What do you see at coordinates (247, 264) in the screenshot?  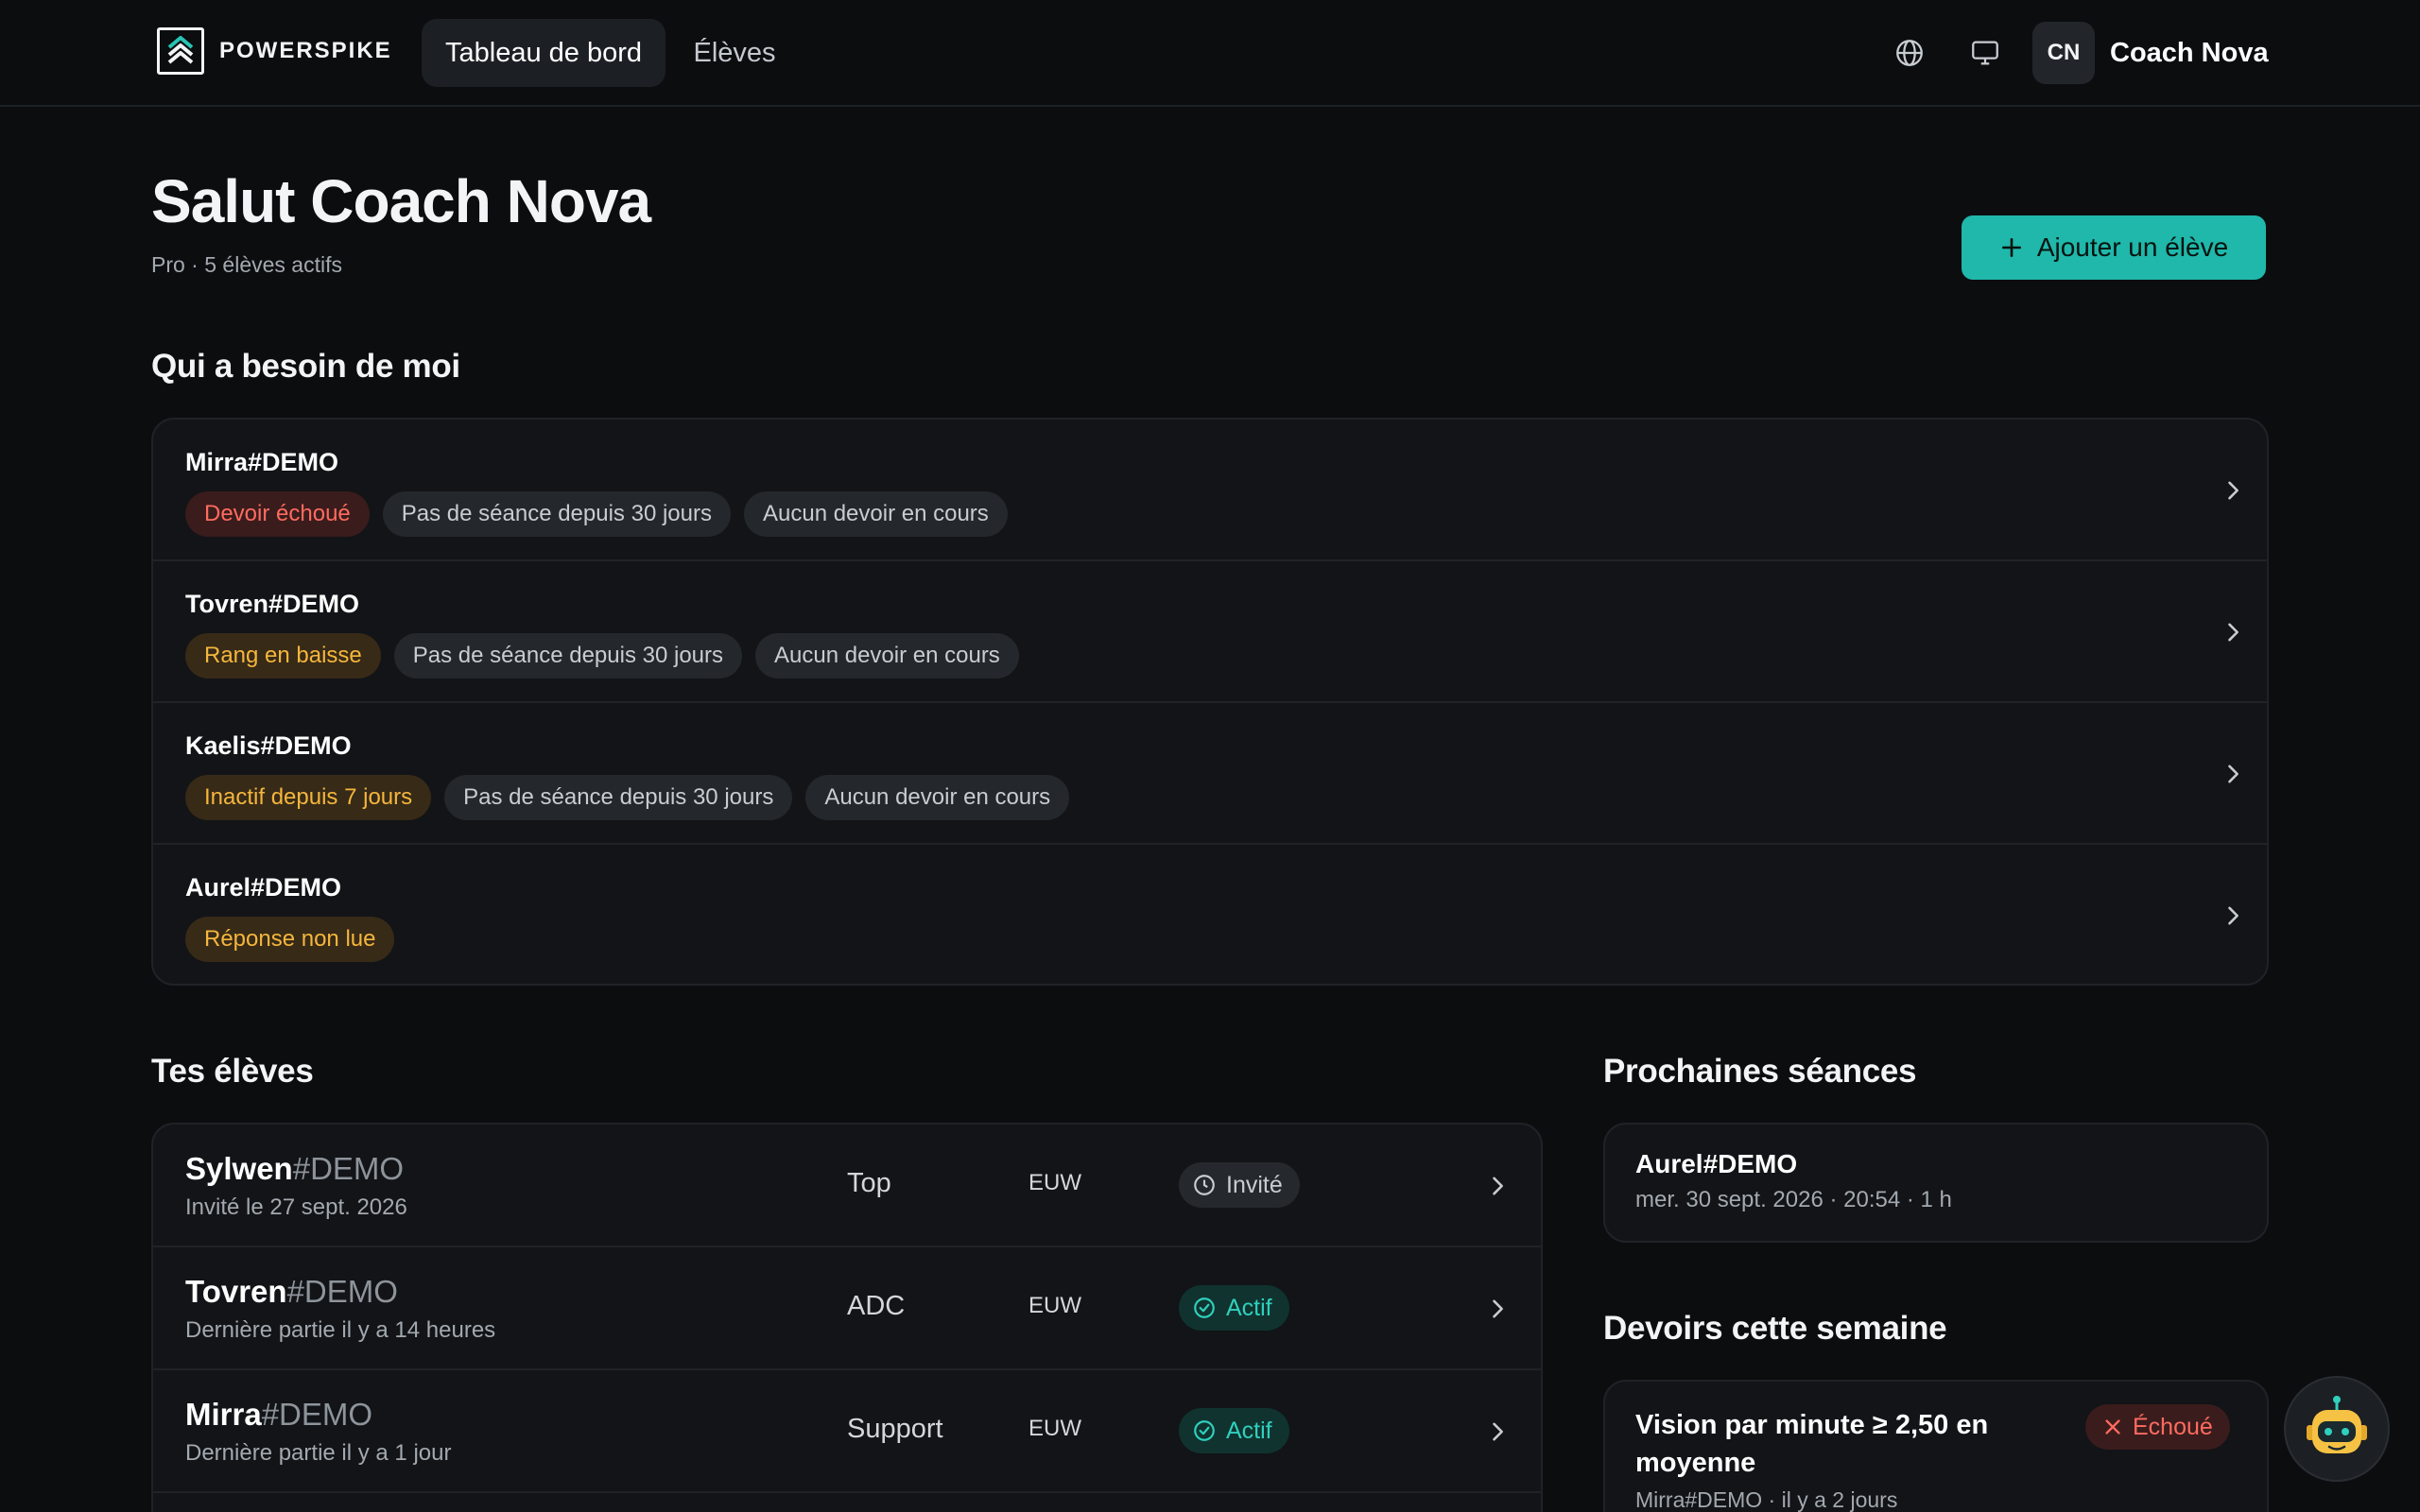 I see `page-subtitle: Pro · 5 élèves actifs` at bounding box center [247, 264].